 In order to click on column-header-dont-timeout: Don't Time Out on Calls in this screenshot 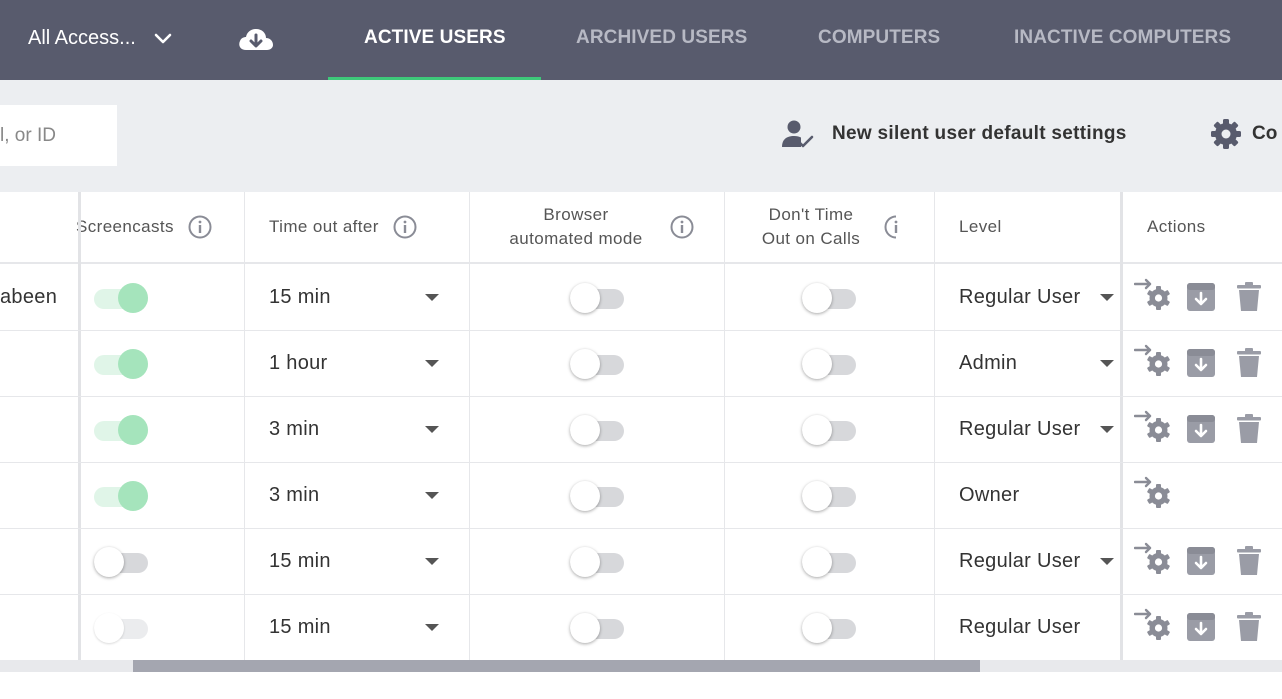, I will do `click(811, 227)`.